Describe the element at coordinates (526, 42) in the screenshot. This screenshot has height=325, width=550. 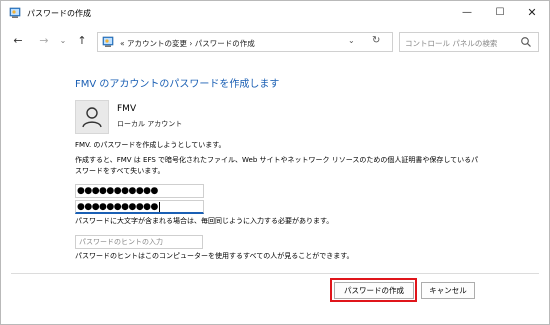
I see `search-icon` at that location.